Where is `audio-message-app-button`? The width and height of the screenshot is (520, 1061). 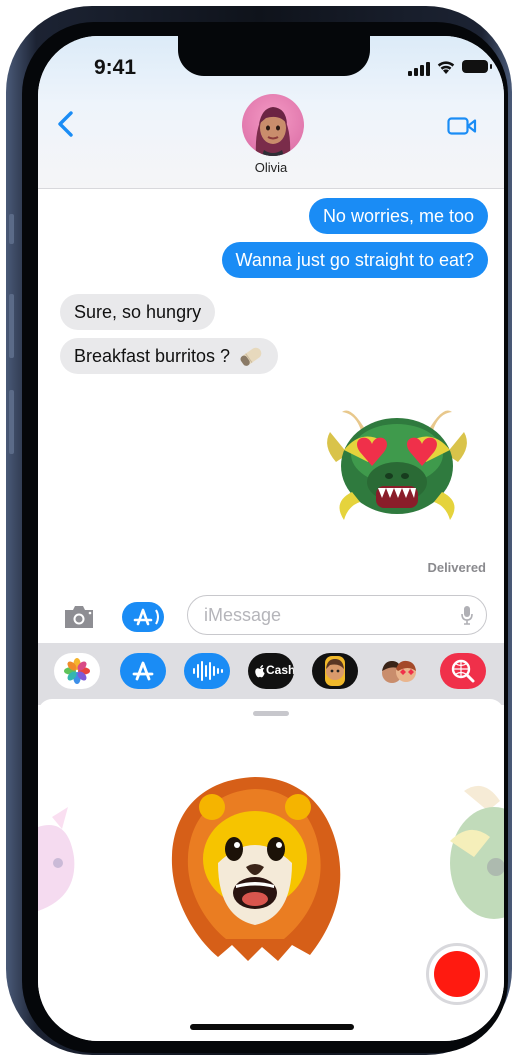 audio-message-app-button is located at coordinates (207, 671).